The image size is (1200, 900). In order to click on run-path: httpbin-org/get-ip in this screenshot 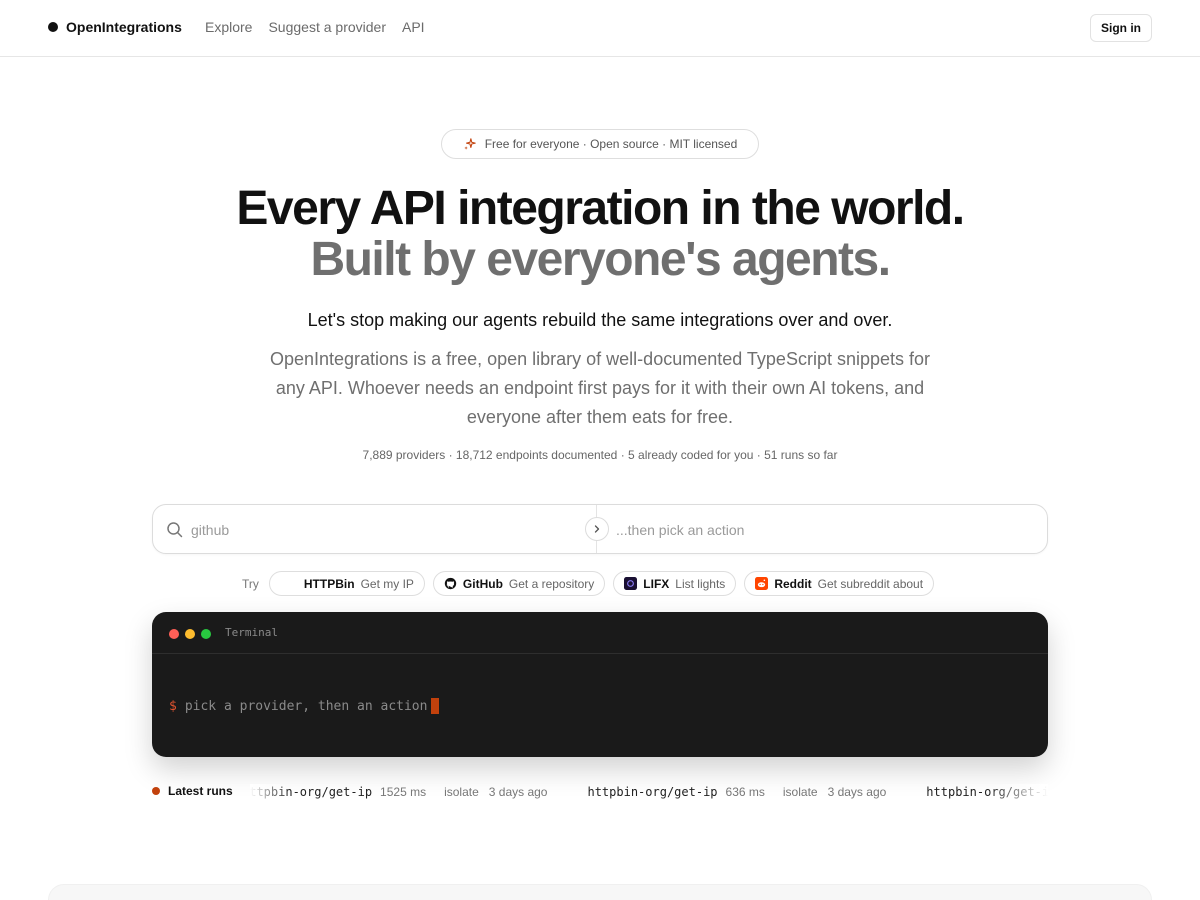, I will do `click(652, 792)`.